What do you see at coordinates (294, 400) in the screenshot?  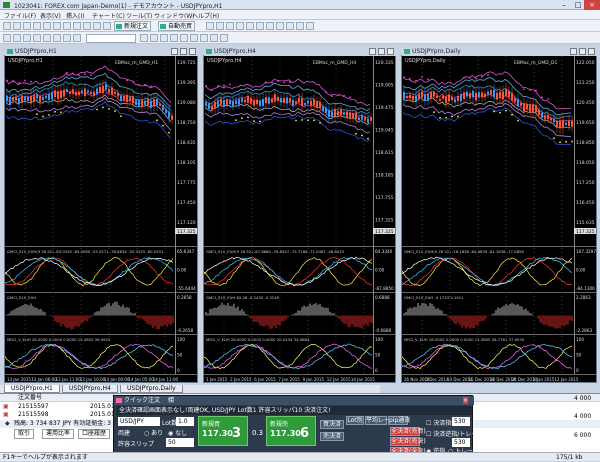 I see `quick-order-titlebar: クイック注文 傾` at bounding box center [294, 400].